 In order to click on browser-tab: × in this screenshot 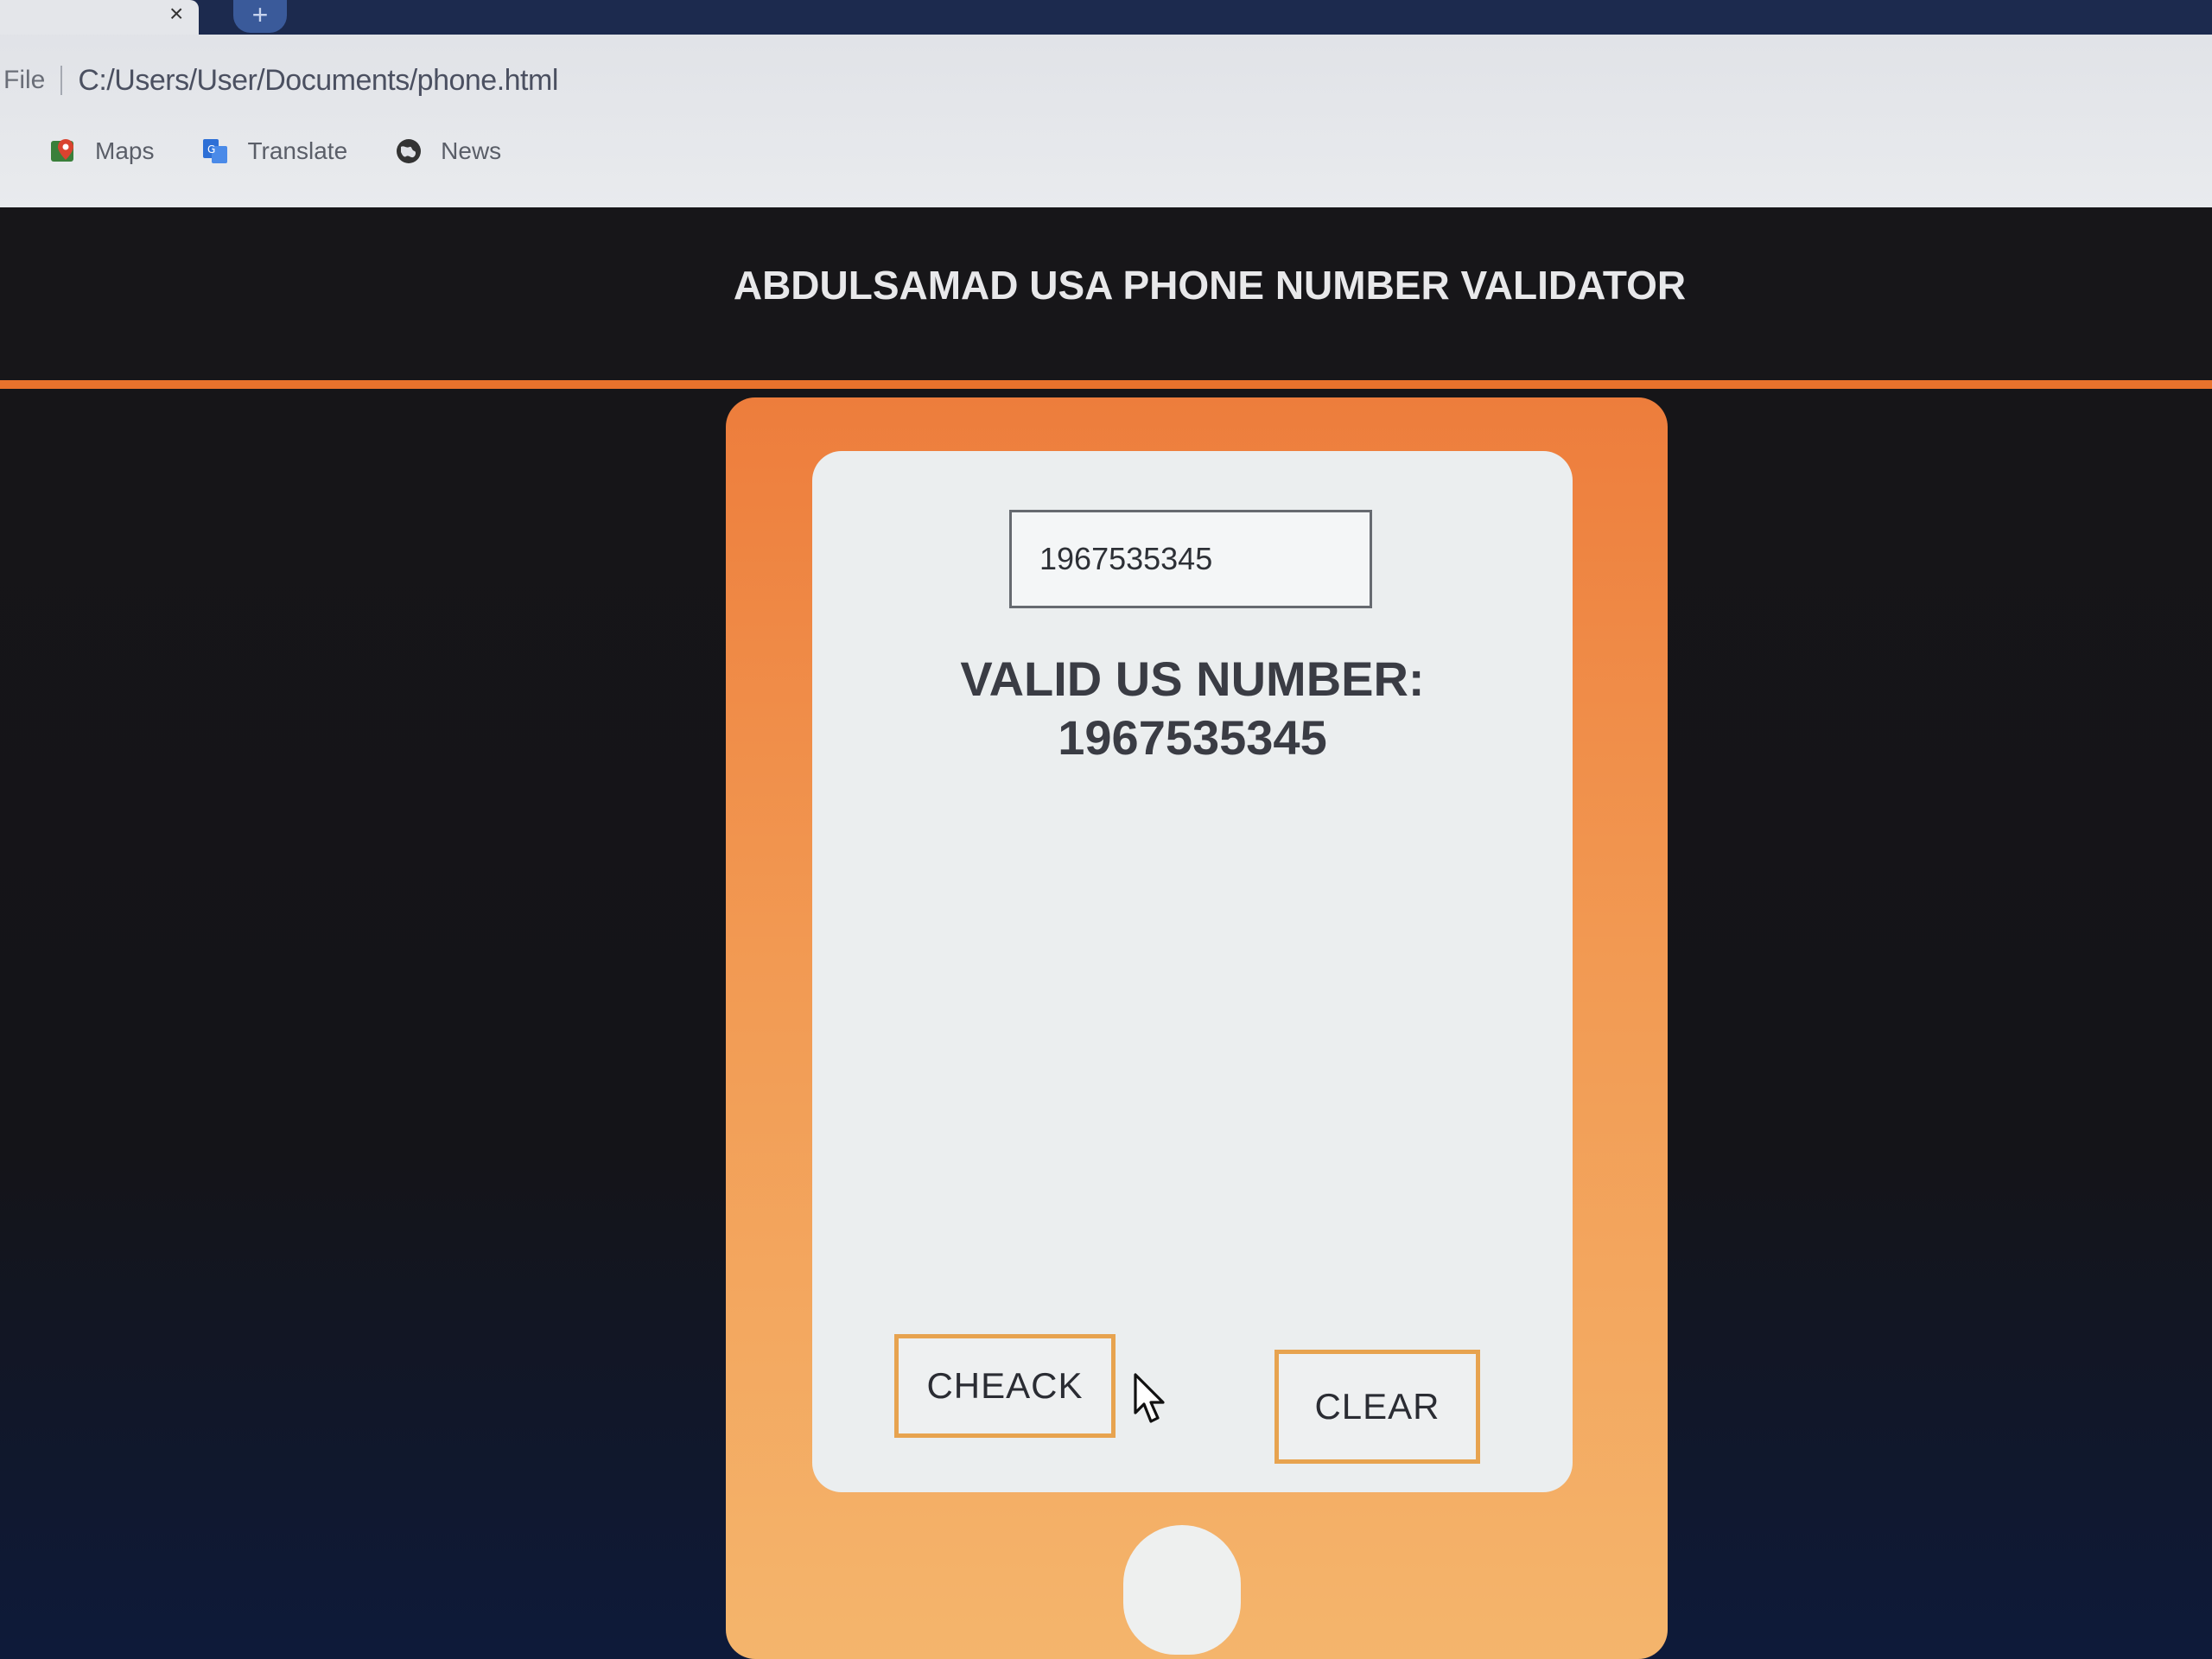, I will do `click(99, 17)`.